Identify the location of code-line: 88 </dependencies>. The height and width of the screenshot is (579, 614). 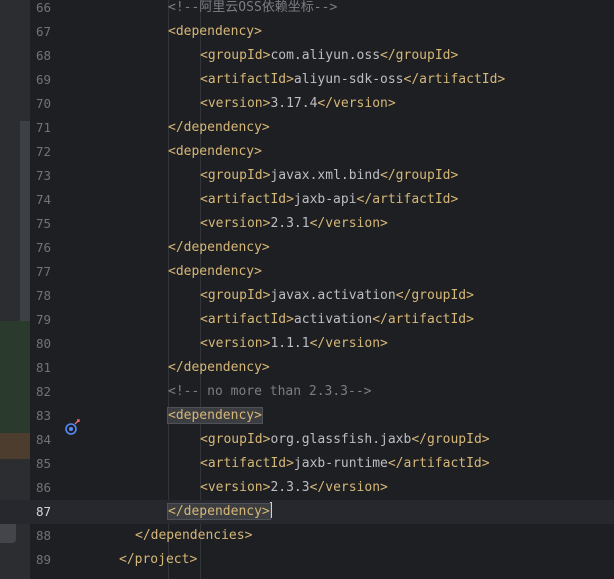
(307, 536).